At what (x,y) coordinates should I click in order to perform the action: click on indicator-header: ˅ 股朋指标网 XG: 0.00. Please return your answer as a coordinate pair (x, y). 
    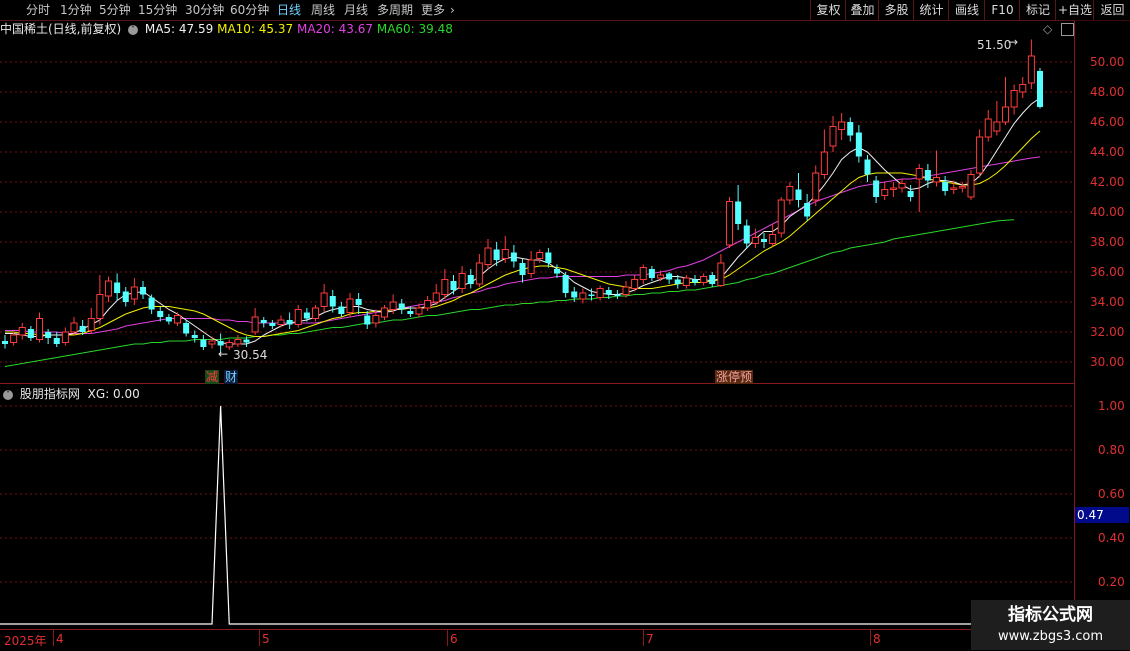
    Looking at the image, I should click on (70, 394).